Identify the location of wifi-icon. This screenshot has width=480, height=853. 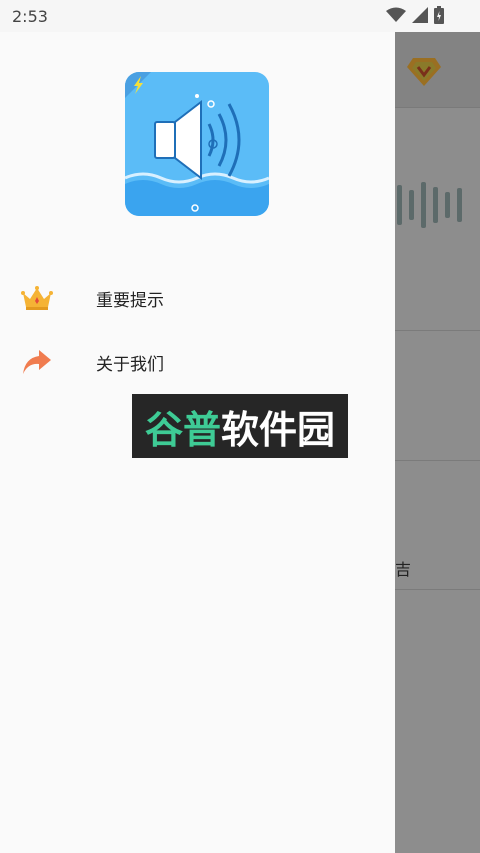
(396, 14).